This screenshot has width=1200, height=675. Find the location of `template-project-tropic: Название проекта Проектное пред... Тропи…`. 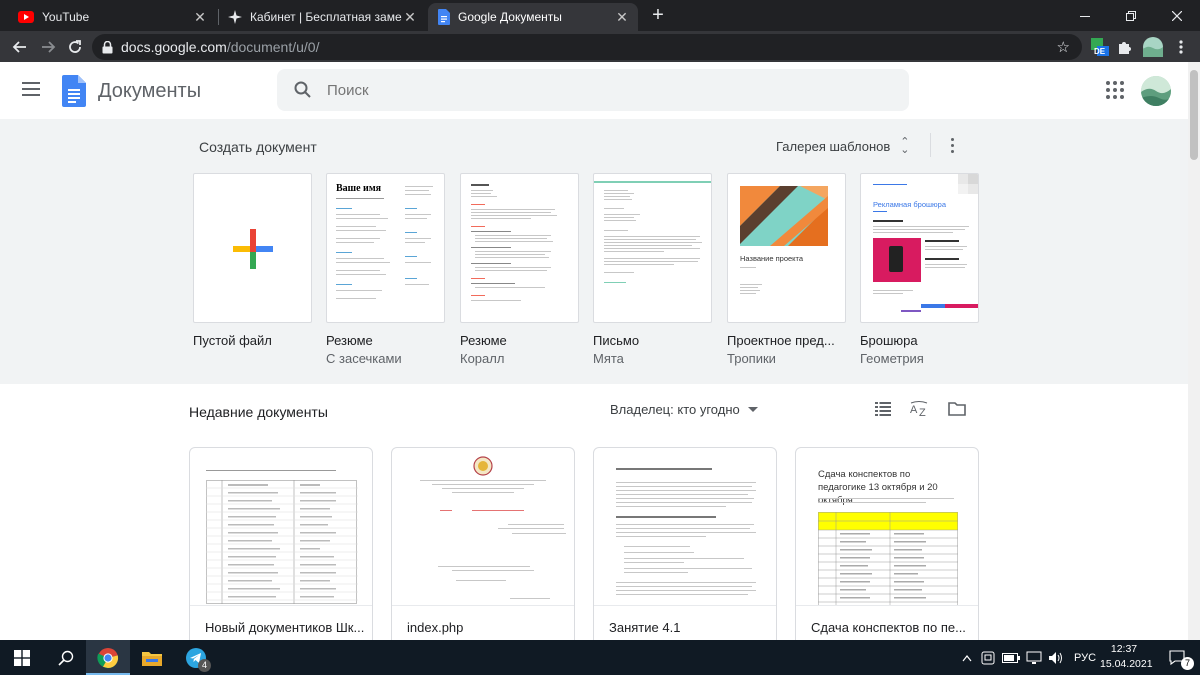

template-project-tropic: Название проекта Проектное пред... Тропи… is located at coordinates (786, 269).